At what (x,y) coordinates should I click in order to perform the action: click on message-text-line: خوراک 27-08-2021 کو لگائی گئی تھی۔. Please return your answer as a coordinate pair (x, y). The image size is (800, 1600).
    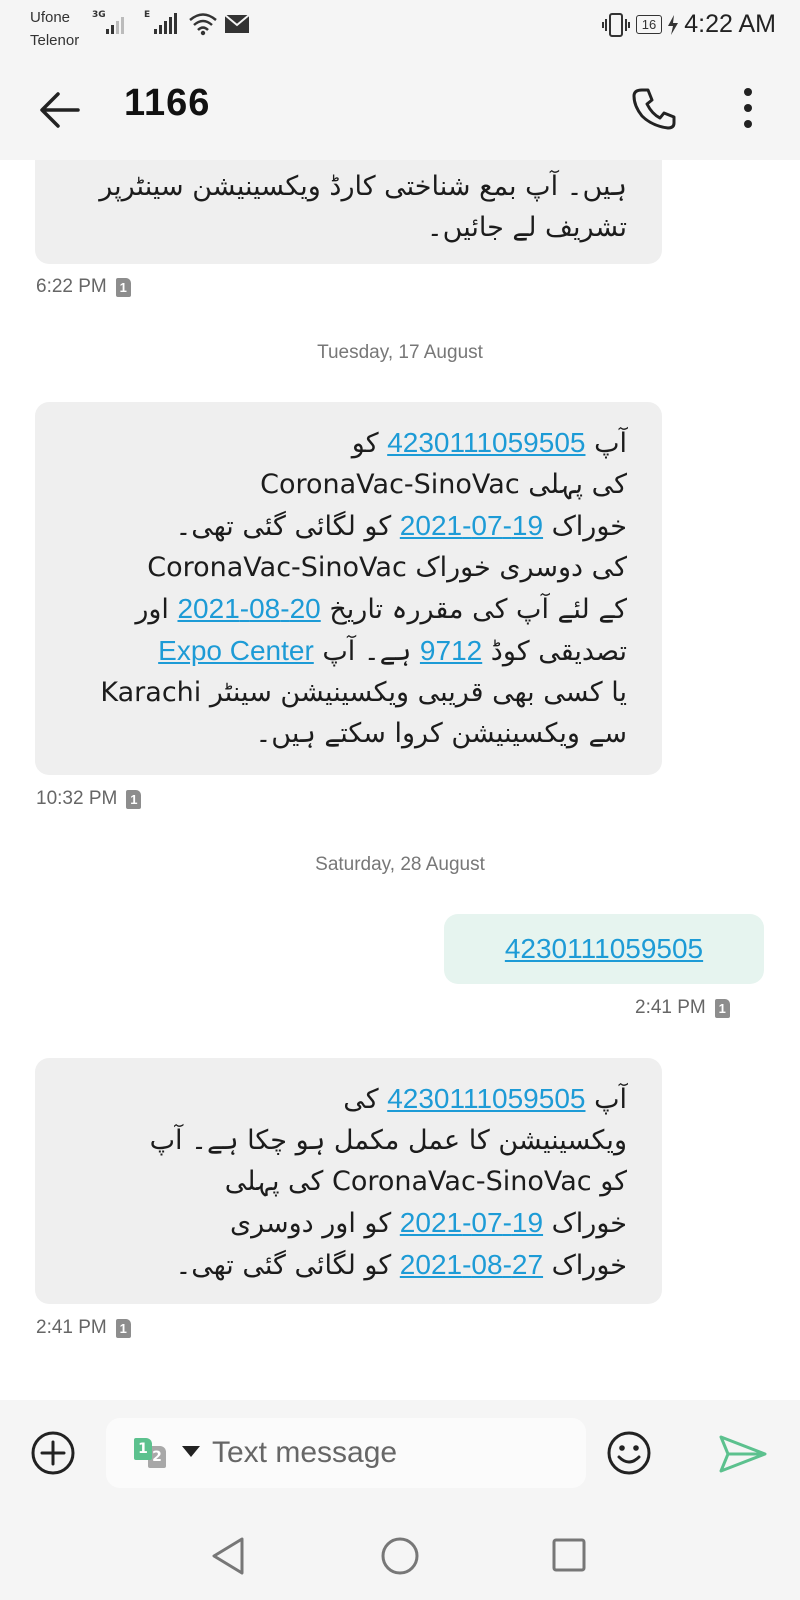
    Looking at the image, I should click on (401, 1265).